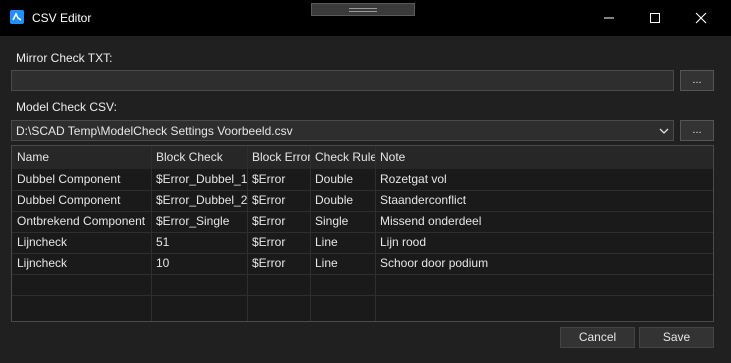 Image resolution: width=731 pixels, height=363 pixels. I want to click on minimize-icon, so click(609, 18).